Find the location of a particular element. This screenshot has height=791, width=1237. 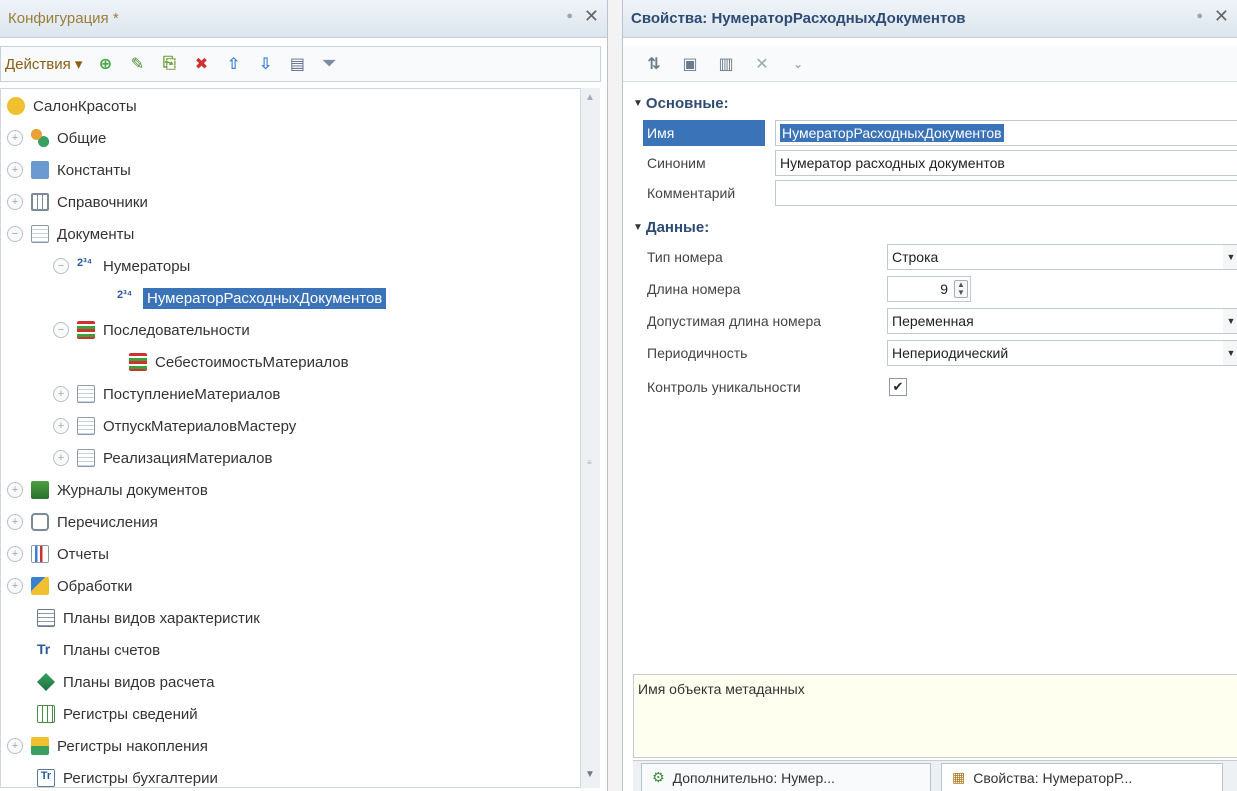

allowed-length-select: Переменная ▼ is located at coordinates (1062, 321).